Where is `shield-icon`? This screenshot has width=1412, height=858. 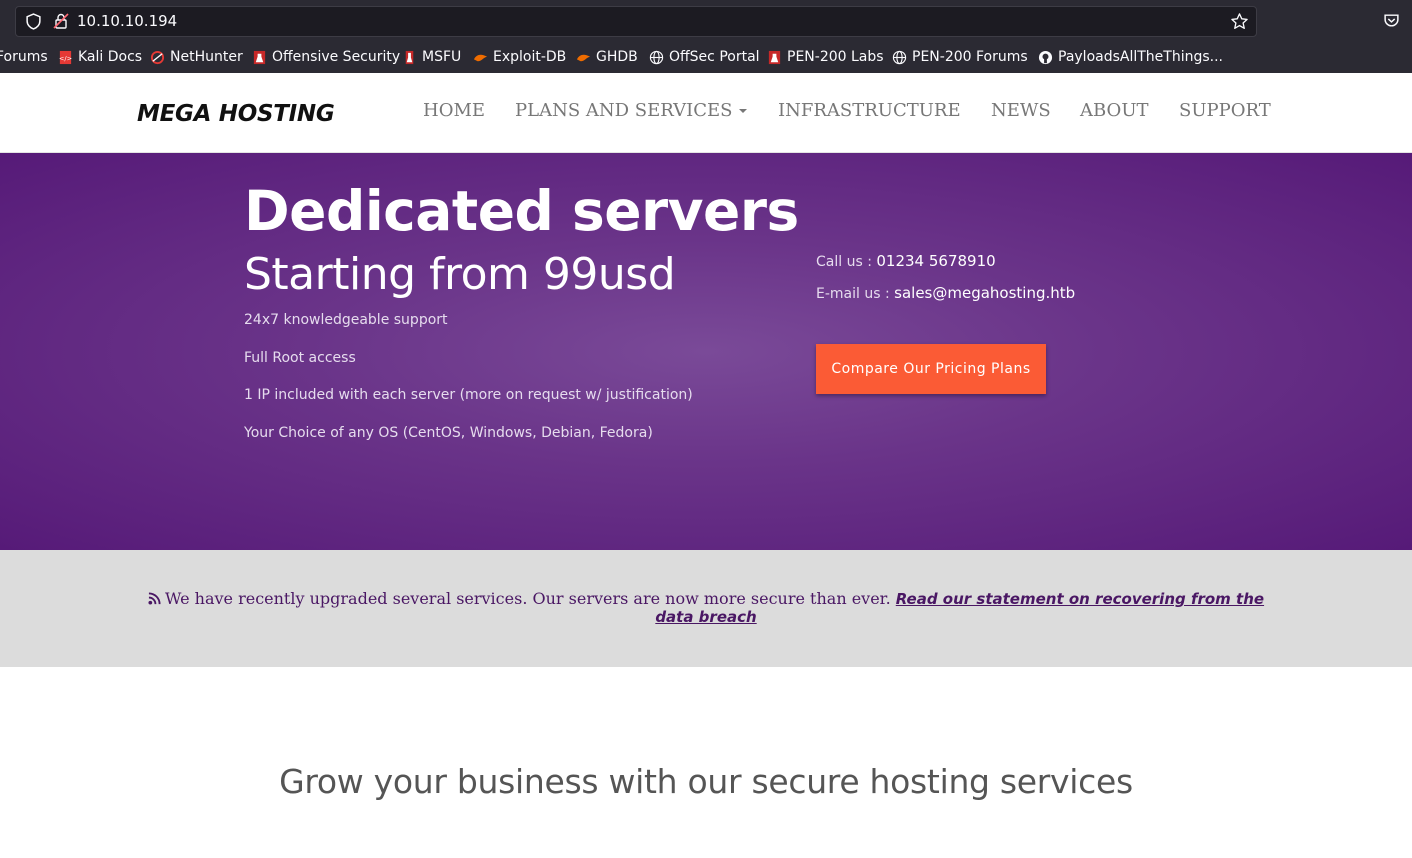
shield-icon is located at coordinates (33, 21).